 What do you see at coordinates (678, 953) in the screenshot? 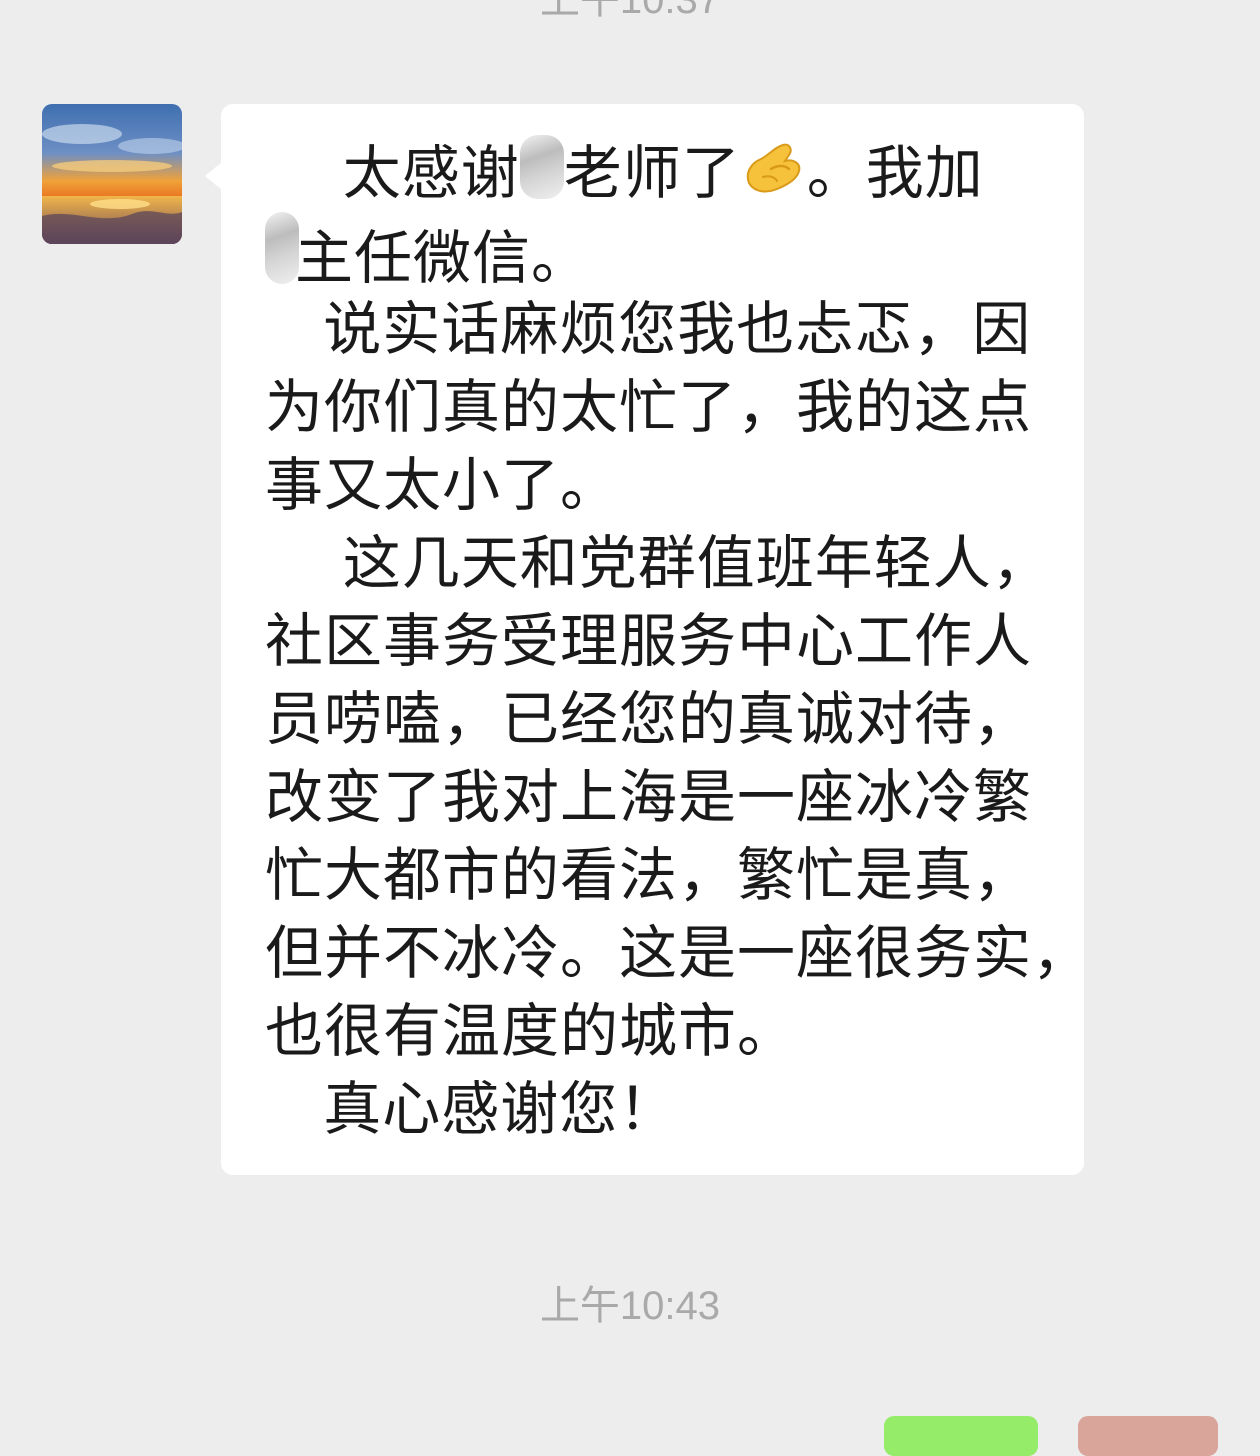
I see `message-line: 但并不冰冷。这是一座很务实，` at bounding box center [678, 953].